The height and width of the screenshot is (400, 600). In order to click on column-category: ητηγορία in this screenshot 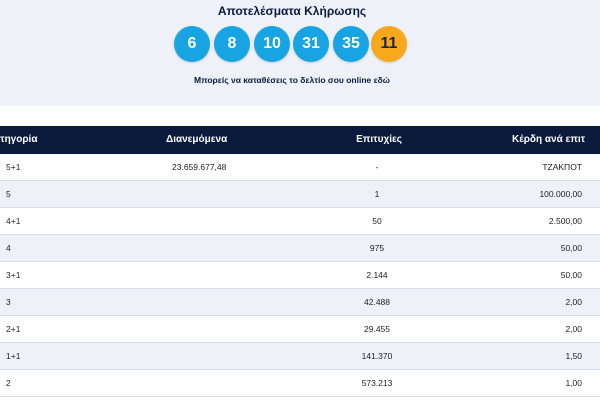, I will do `click(19, 139)`.